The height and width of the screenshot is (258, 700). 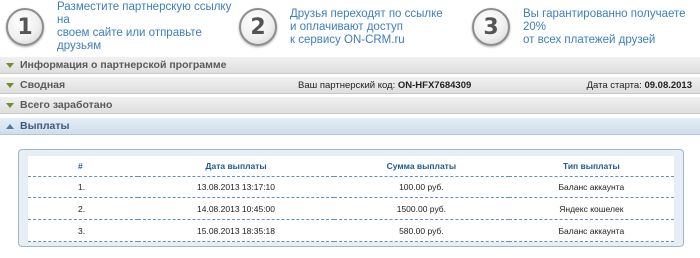 I want to click on section-summary-title: Сводная, so click(x=43, y=85).